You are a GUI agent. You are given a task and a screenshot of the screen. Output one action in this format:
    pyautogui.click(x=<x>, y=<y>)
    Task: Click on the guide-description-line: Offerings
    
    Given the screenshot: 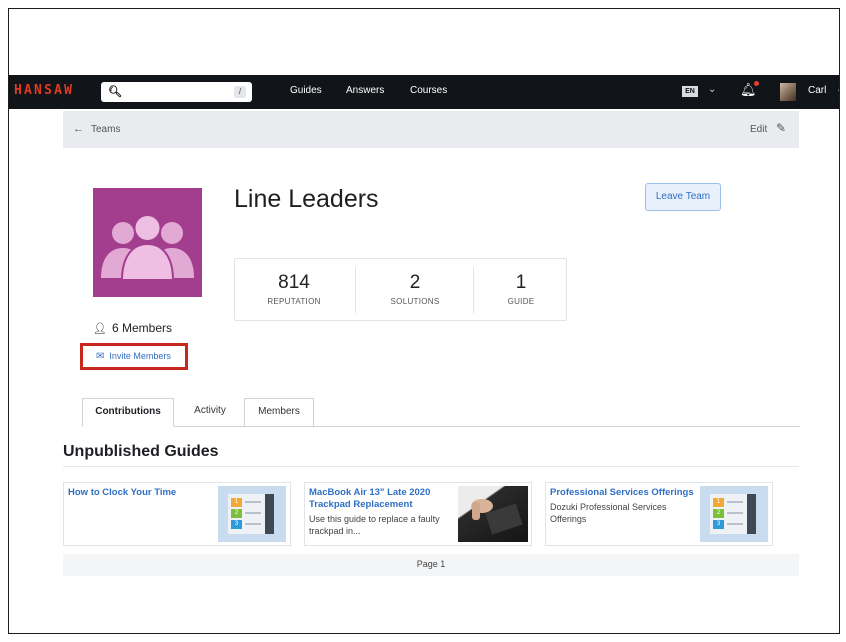 What is the action you would take?
    pyautogui.click(x=568, y=519)
    